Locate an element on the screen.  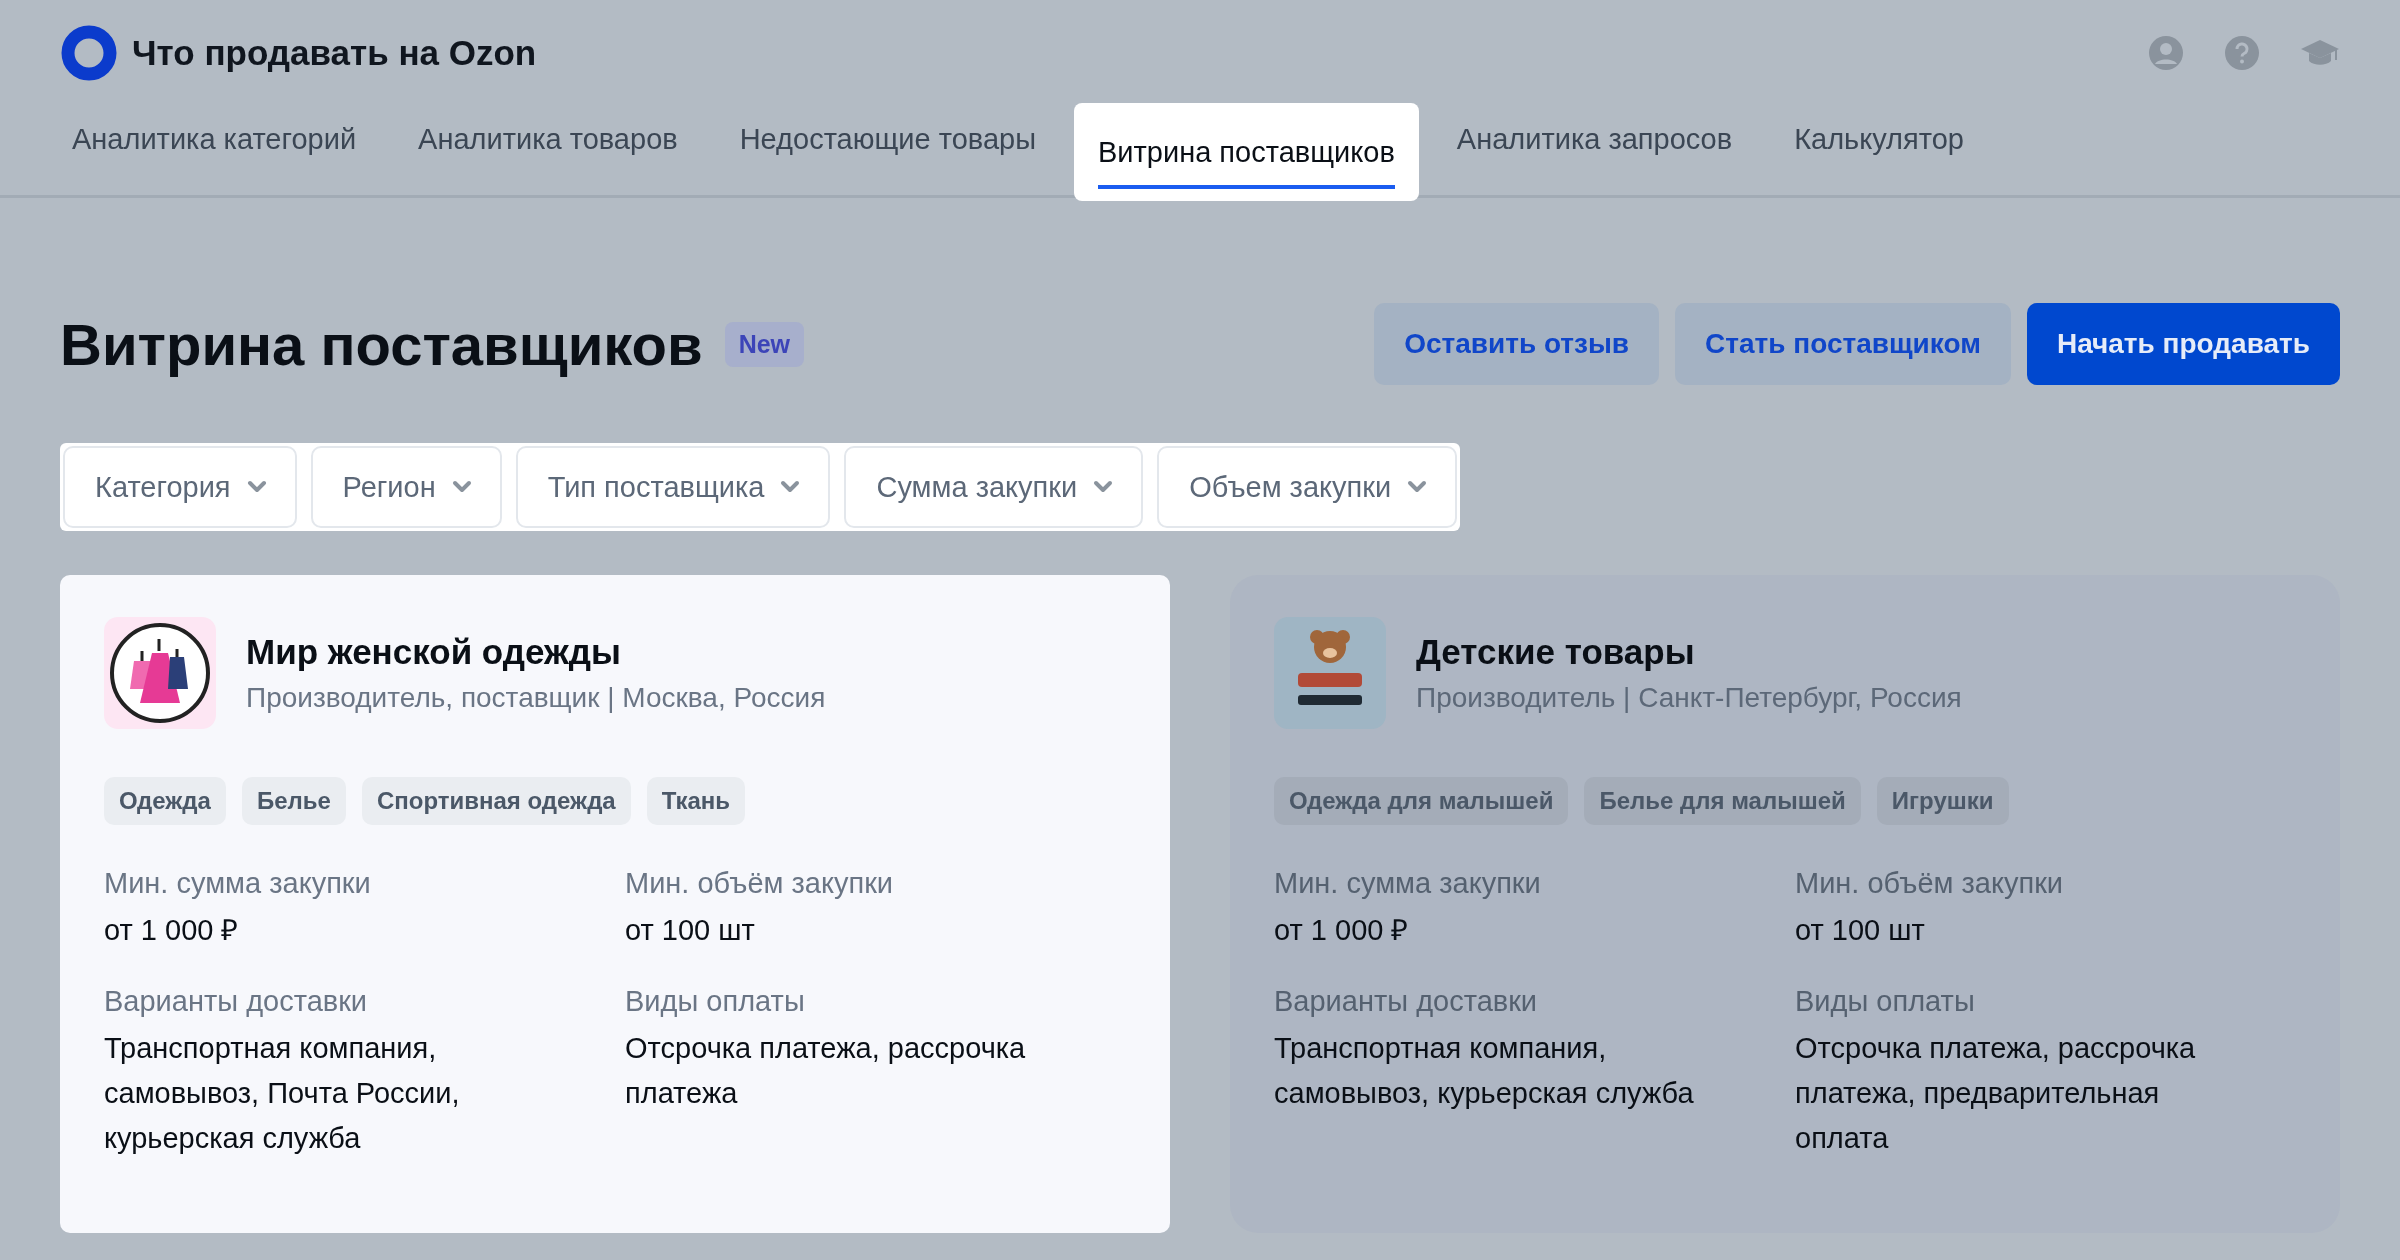
field-value: Транспортная компания, самовывоз, Почта России, курьерская служба is located at coordinates (282, 1093).